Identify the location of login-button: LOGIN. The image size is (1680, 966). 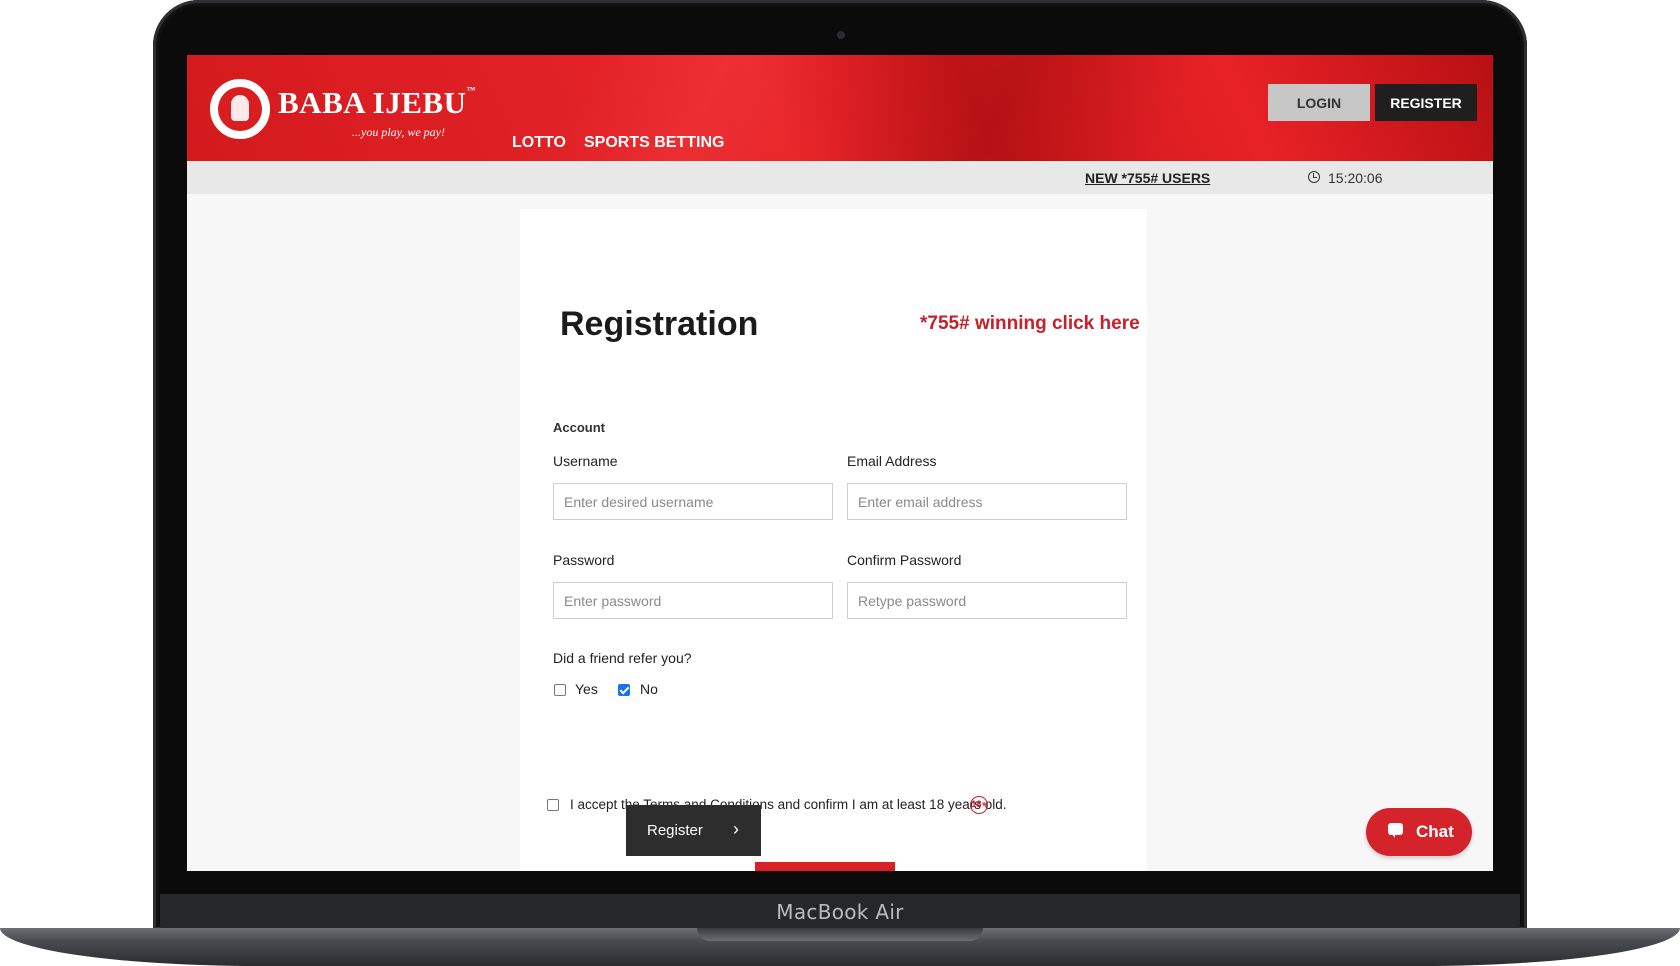
(1319, 102).